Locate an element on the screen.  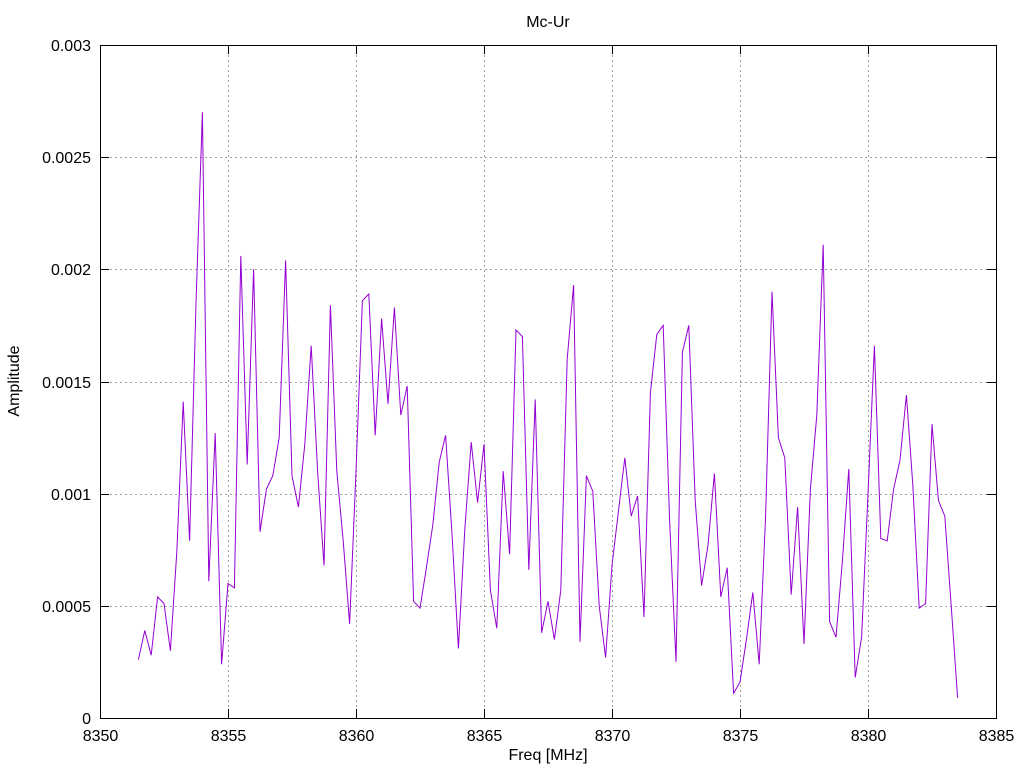
x-tick-label: 8385 is located at coordinates (997, 736).